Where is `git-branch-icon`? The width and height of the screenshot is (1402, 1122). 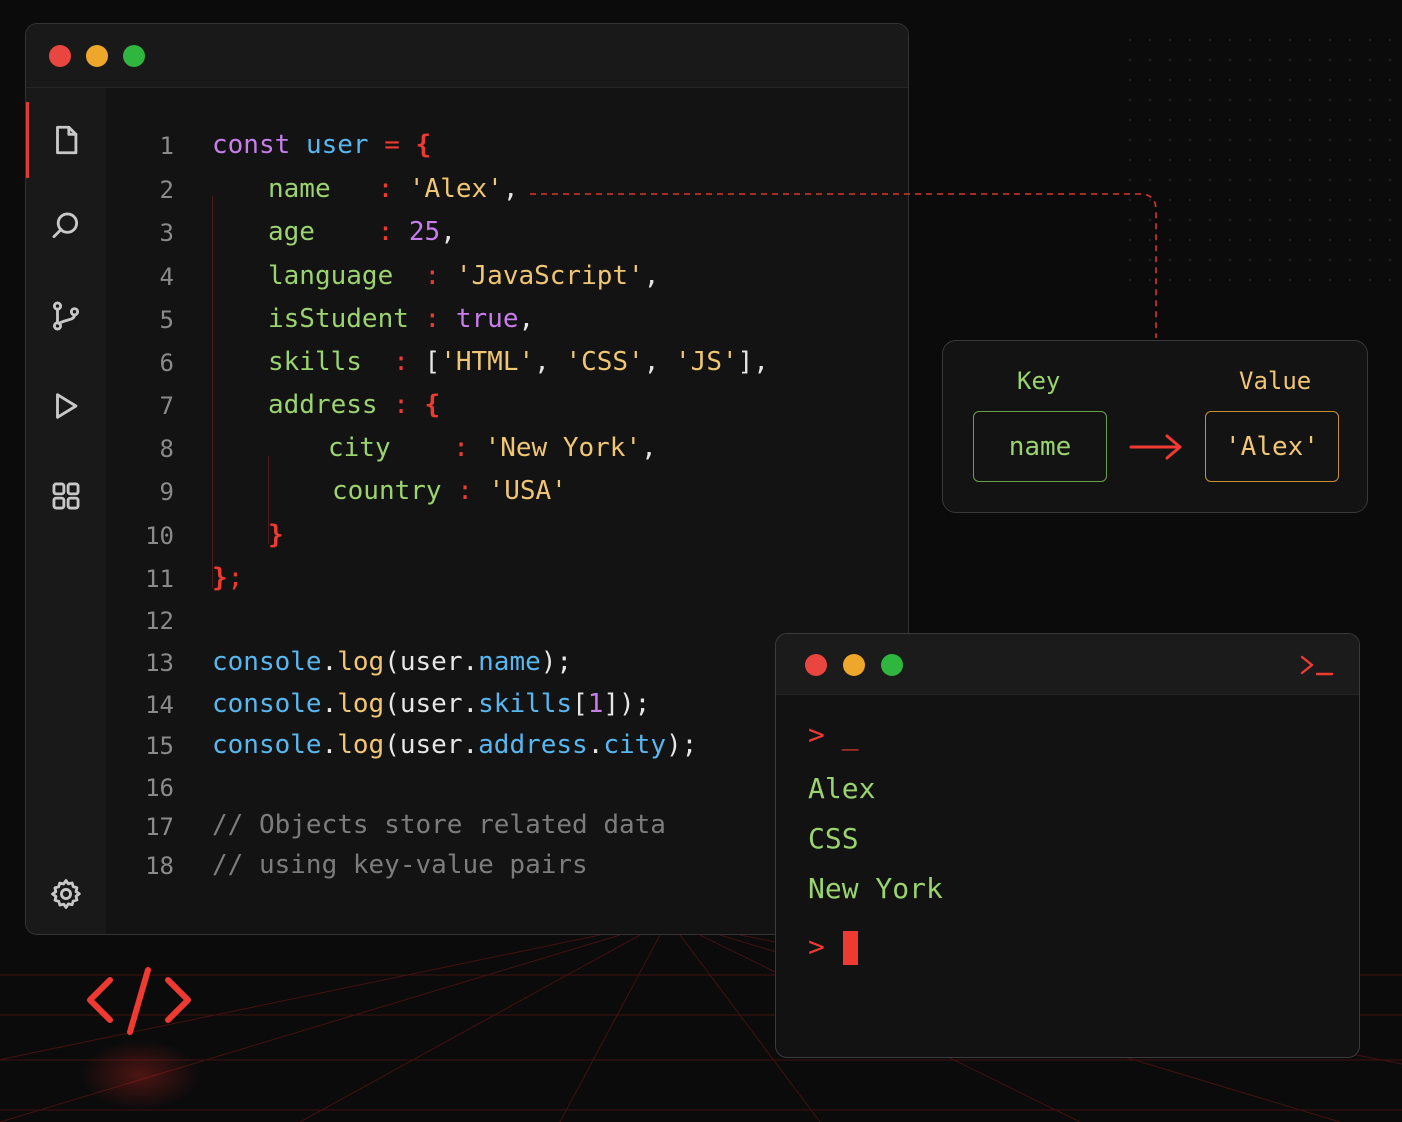 git-branch-icon is located at coordinates (66, 316).